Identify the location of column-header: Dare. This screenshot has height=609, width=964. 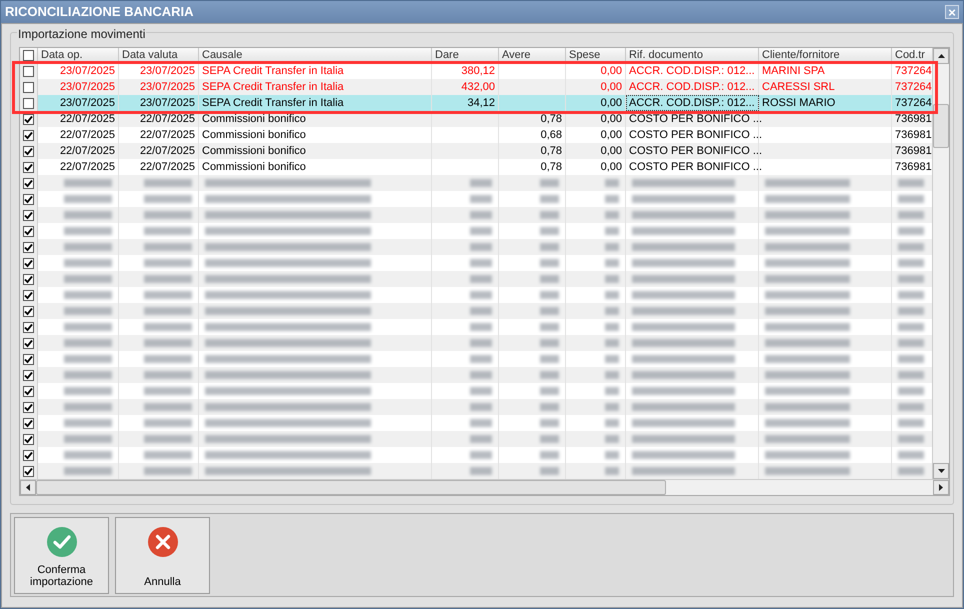
(447, 55).